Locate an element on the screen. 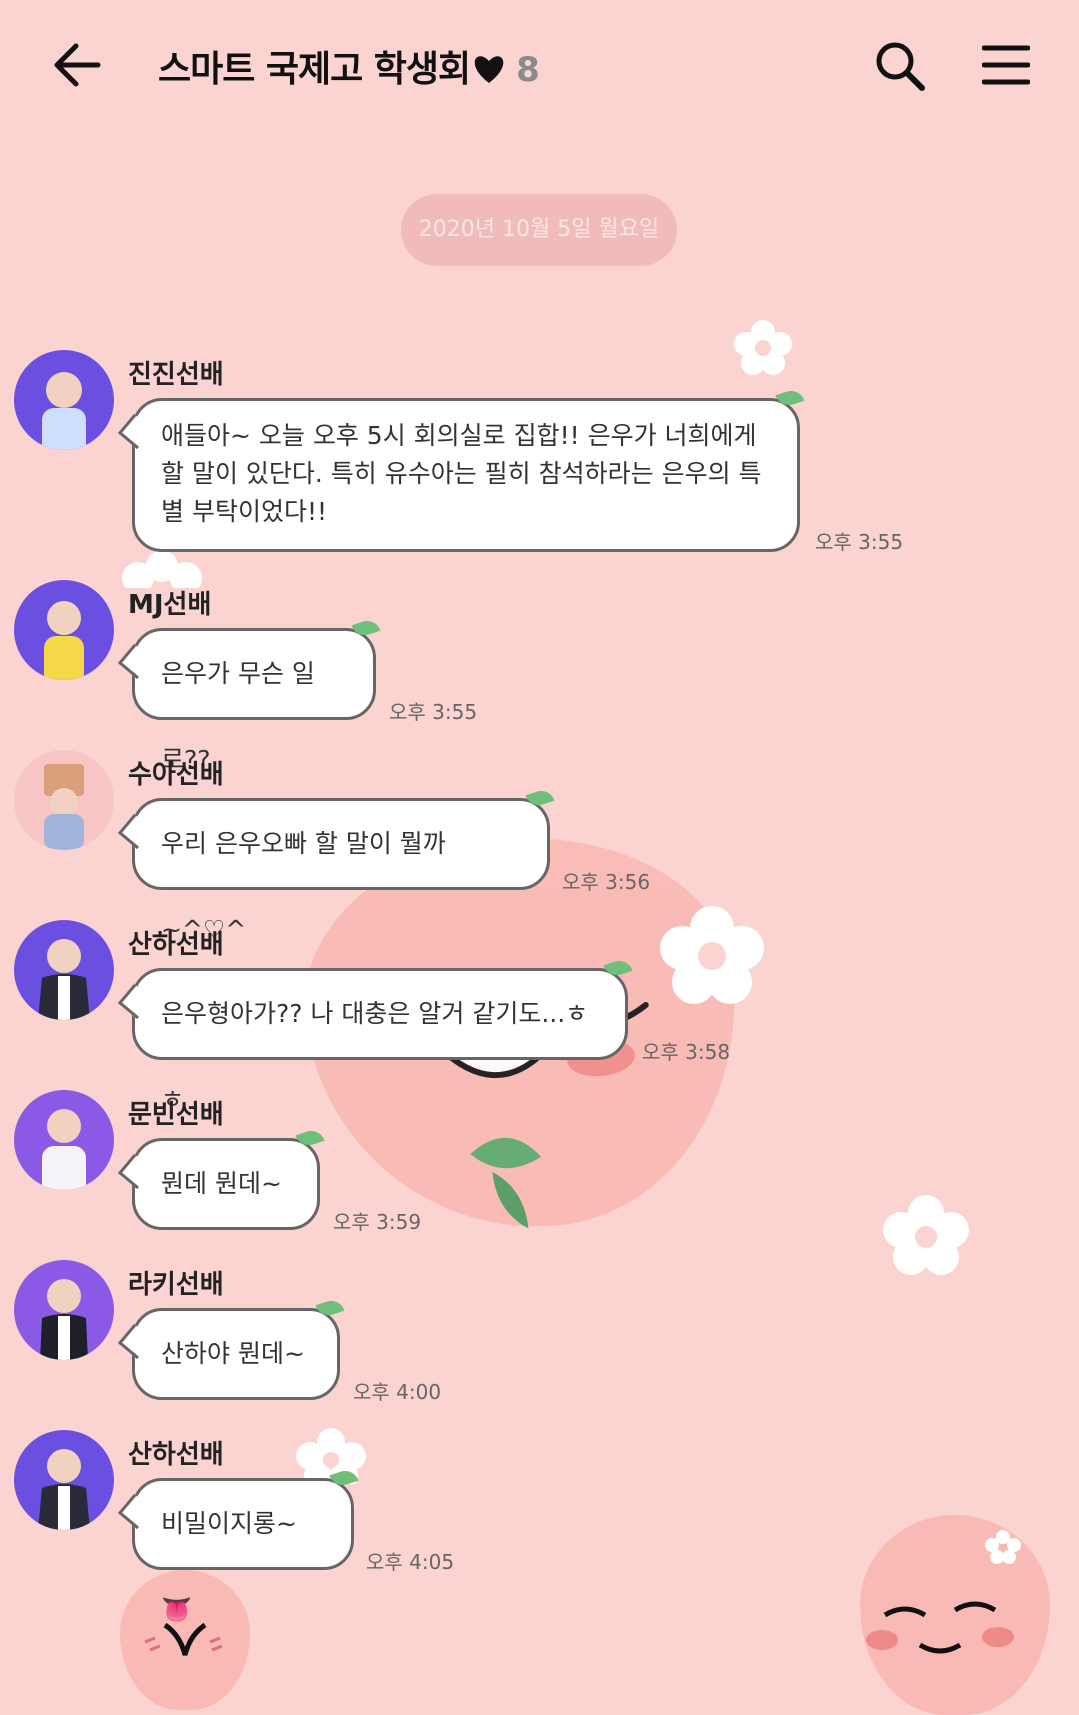 The image size is (1079, 1715). sender-name: 수아선배 is located at coordinates (176, 775).